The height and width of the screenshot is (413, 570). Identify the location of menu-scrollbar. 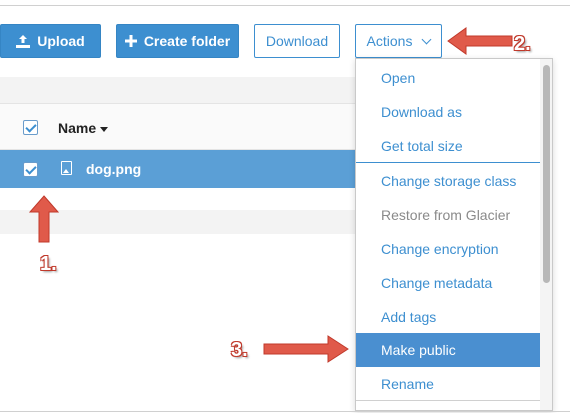
(546, 234).